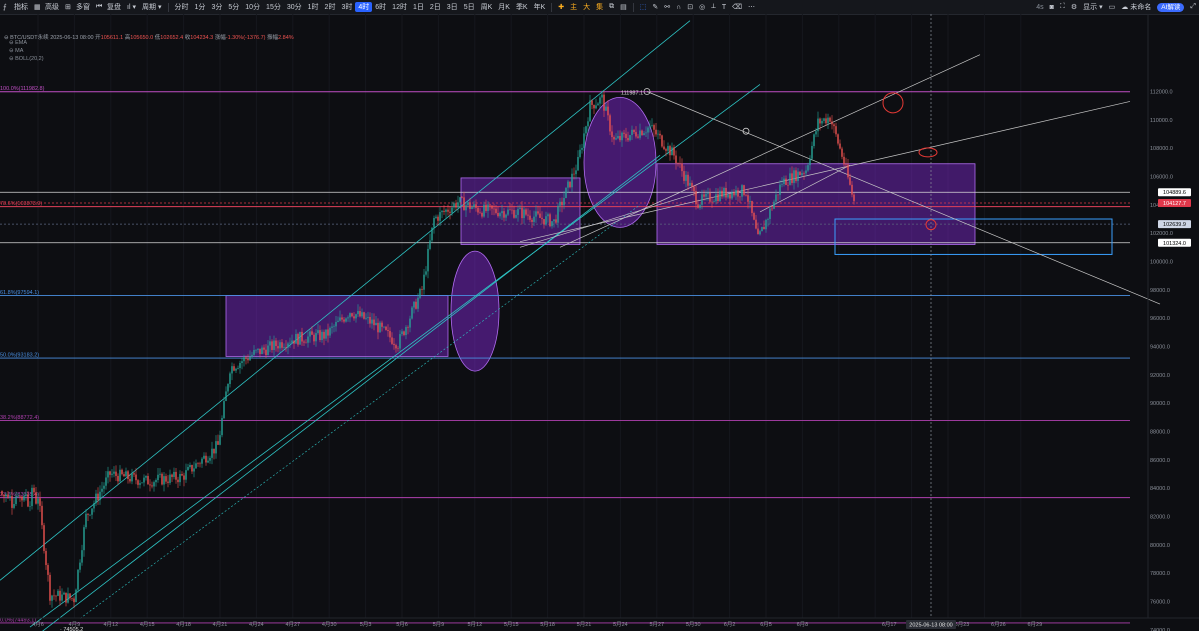 The image size is (1199, 631). I want to click on lock-icon: ⊡, so click(690, 7).